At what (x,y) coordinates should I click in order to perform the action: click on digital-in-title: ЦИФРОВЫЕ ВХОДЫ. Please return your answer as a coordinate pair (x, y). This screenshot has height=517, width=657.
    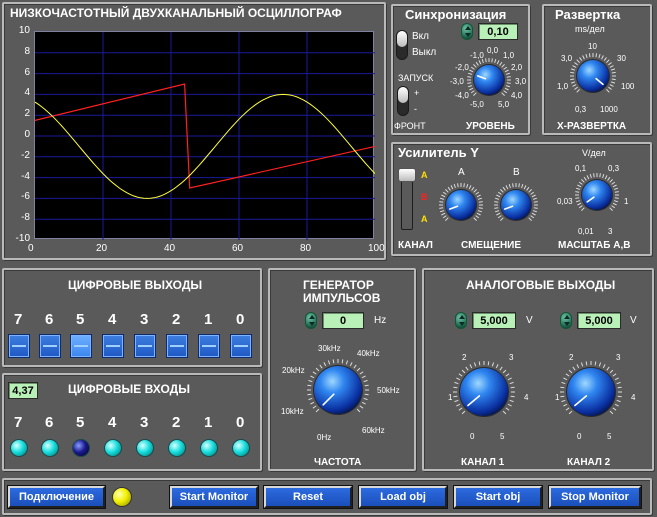
    Looking at the image, I should click on (129, 389).